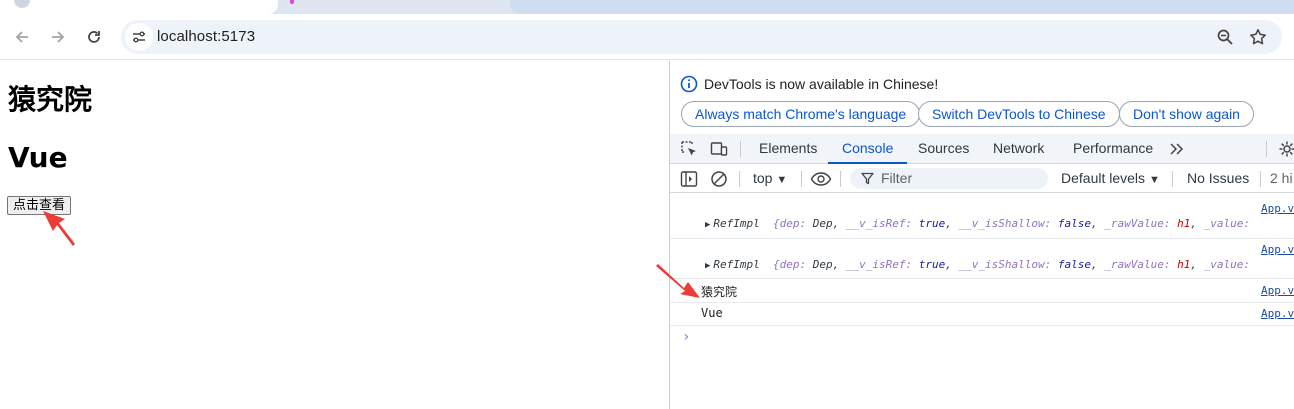  Describe the element at coordinates (1286, 149) in the screenshot. I see `settings-gear-icon` at that location.